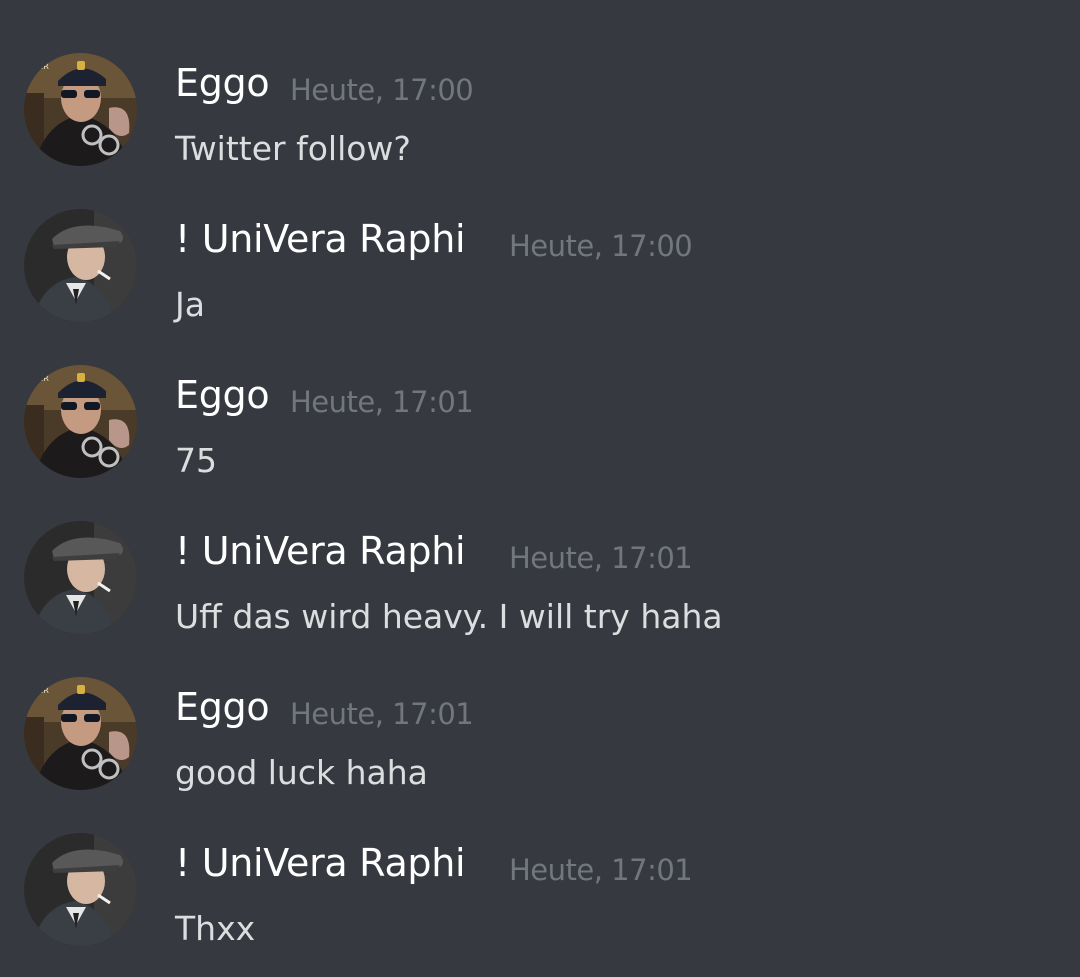 The width and height of the screenshot is (1080, 977). Describe the element at coordinates (293, 148) in the screenshot. I see `message-text: Twitter follow?` at that location.